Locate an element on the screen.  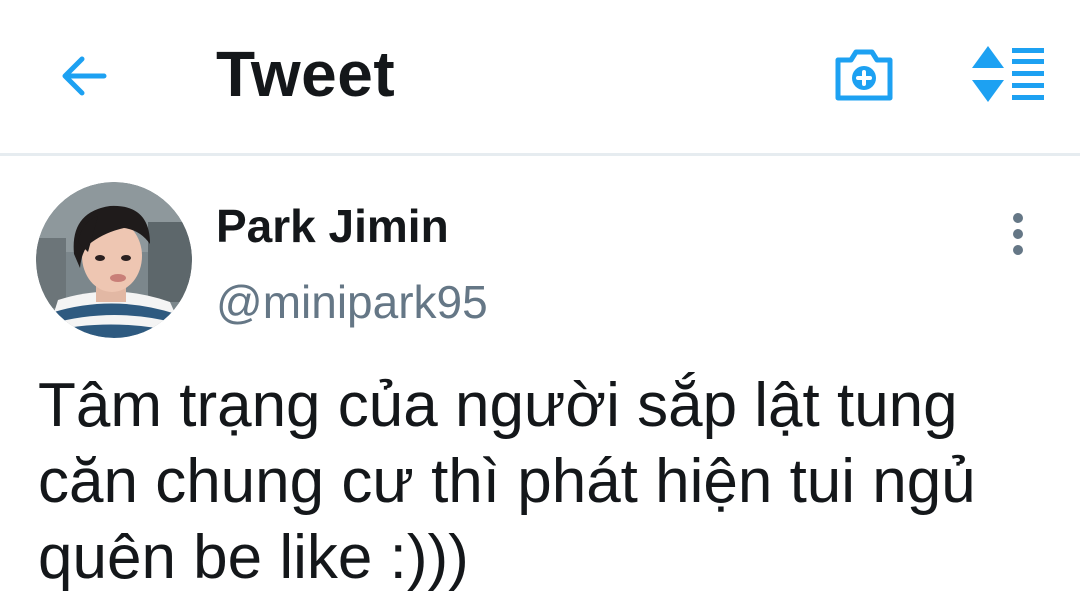
arrow-left-icon is located at coordinates (84, 76).